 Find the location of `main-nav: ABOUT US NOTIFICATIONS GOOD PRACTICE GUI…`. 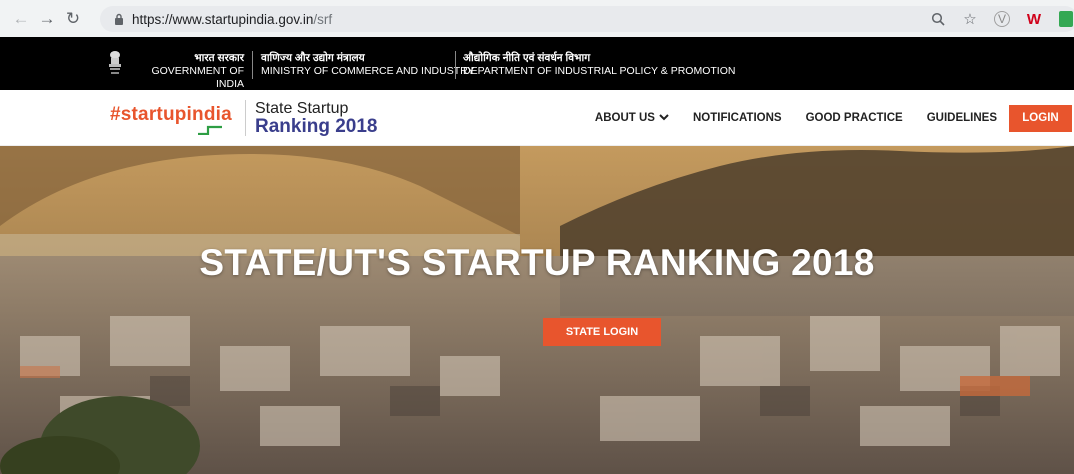

main-nav: ABOUT US NOTIFICATIONS GOOD PRACTICE GUI… is located at coordinates (834, 118).